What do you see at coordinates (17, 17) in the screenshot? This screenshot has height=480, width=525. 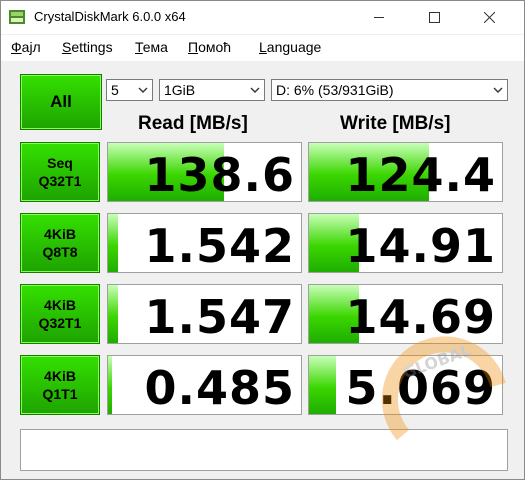 I see `app-icon` at bounding box center [17, 17].